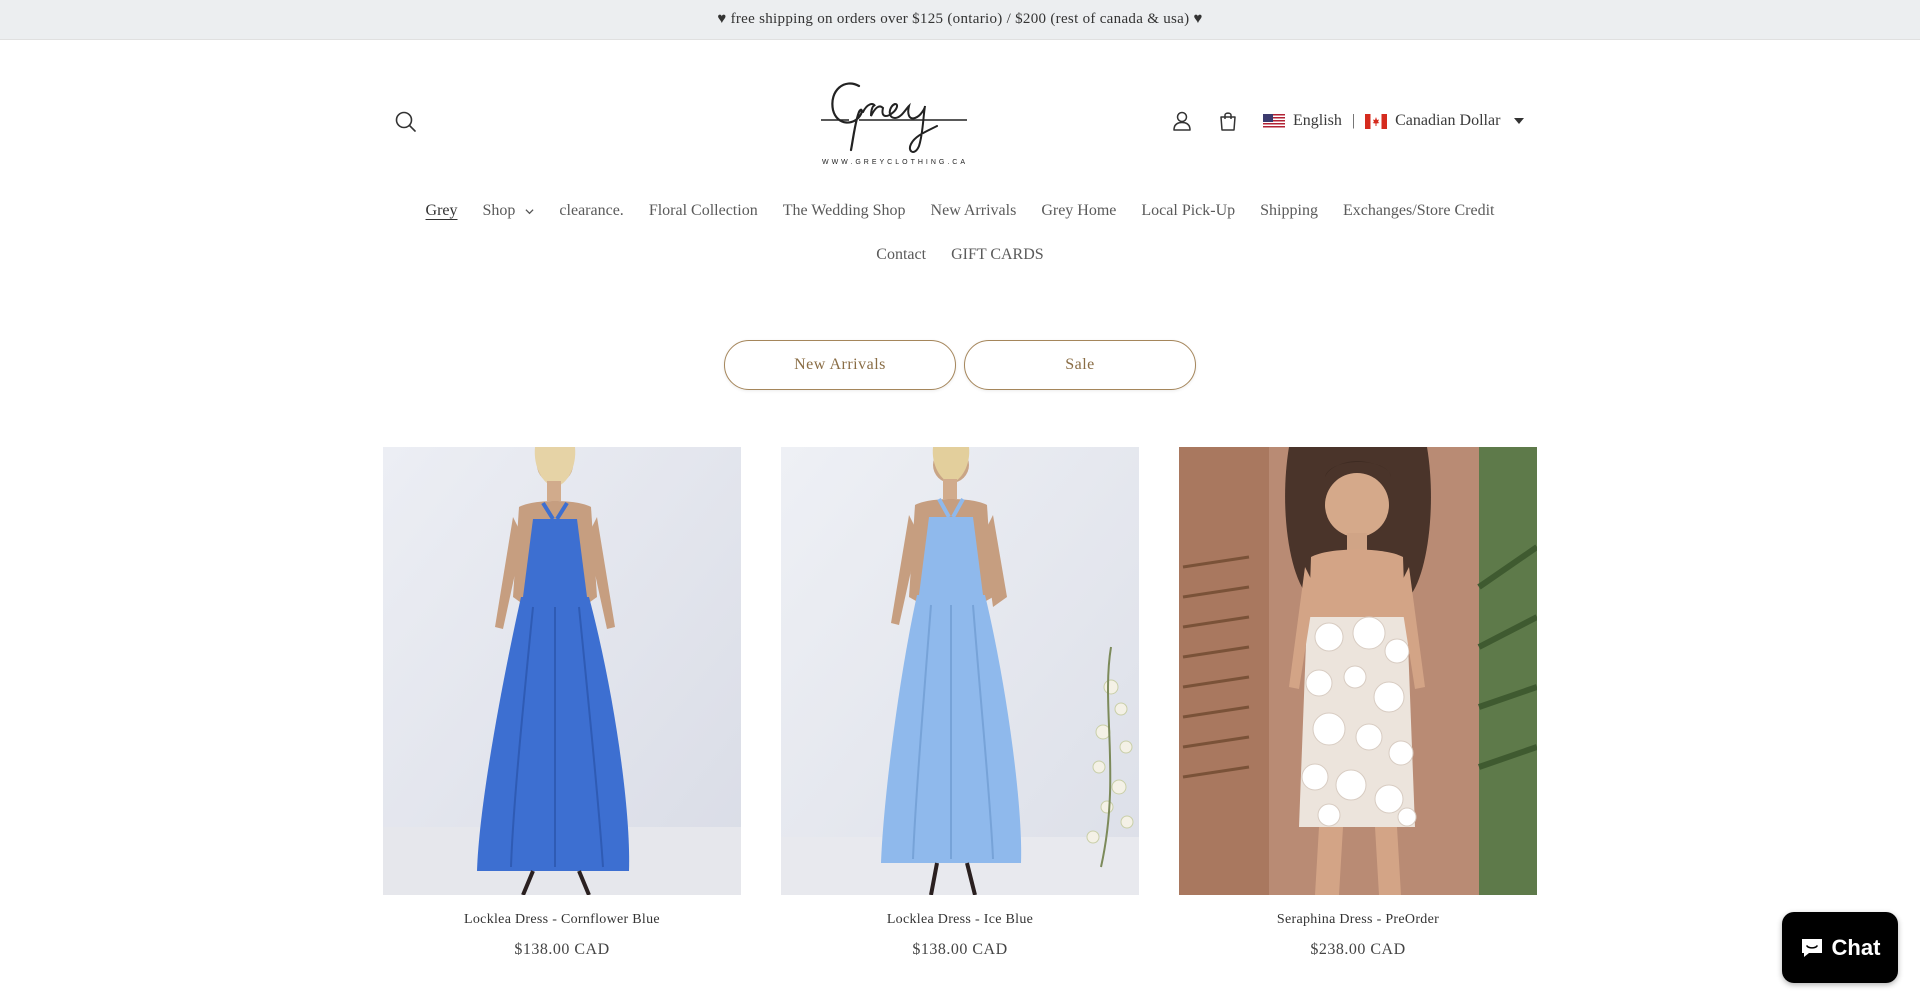 Image resolution: width=1920 pixels, height=993 pixels. I want to click on product-price: $238.00 CAD, so click(1358, 949).